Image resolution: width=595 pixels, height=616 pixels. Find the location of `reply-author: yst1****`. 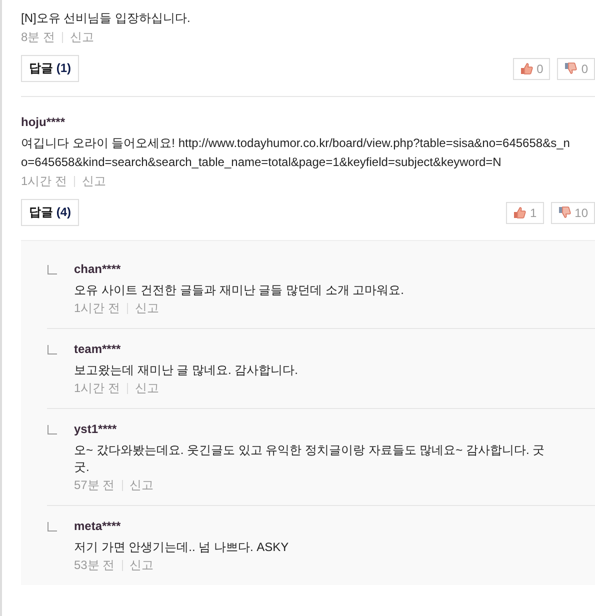

reply-author: yst1**** is located at coordinates (95, 429).